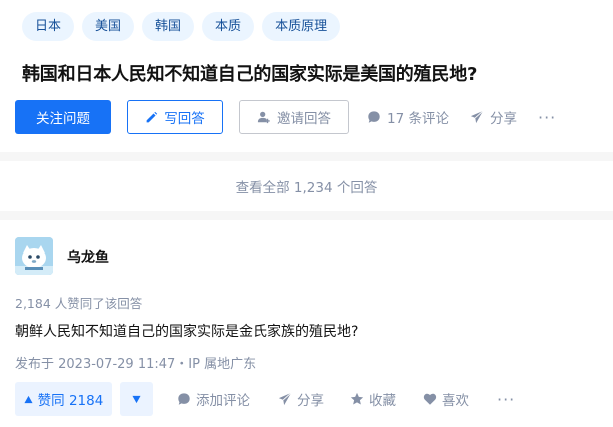 The width and height of the screenshot is (613, 427). What do you see at coordinates (382, 401) in the screenshot?
I see `collect-label: 收藏` at bounding box center [382, 401].